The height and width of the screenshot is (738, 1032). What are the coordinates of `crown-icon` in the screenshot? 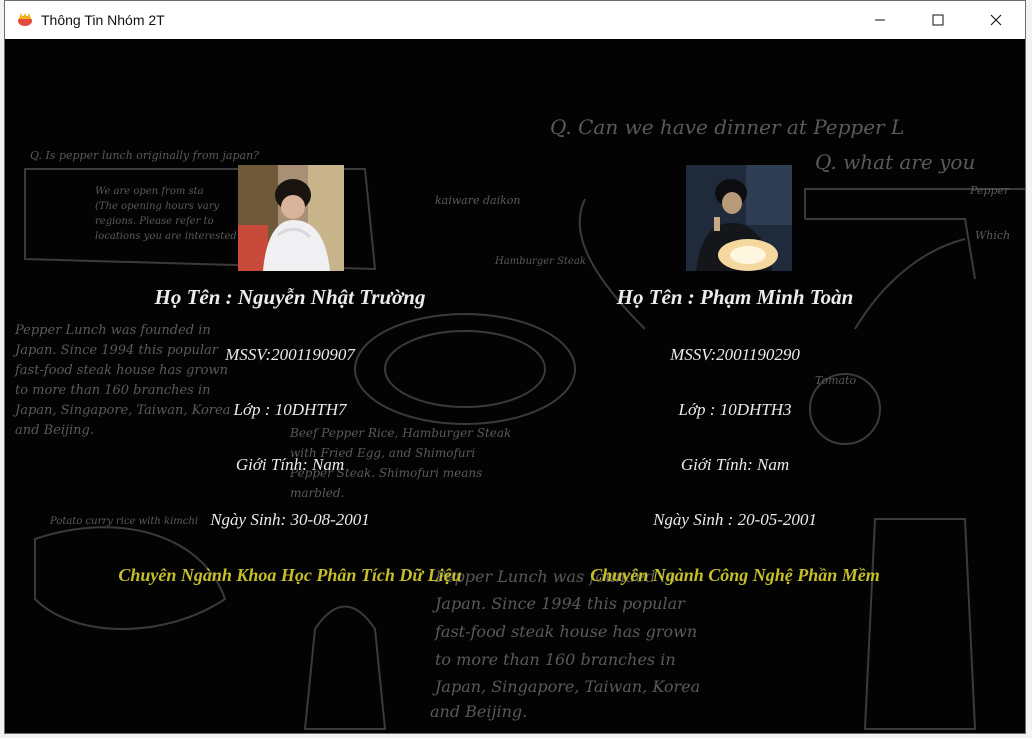 It's located at (25, 20).